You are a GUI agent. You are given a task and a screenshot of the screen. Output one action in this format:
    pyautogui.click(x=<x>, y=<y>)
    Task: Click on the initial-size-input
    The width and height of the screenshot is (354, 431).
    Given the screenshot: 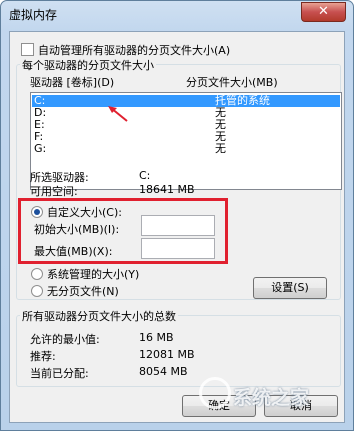 What is the action you would take?
    pyautogui.click(x=178, y=225)
    